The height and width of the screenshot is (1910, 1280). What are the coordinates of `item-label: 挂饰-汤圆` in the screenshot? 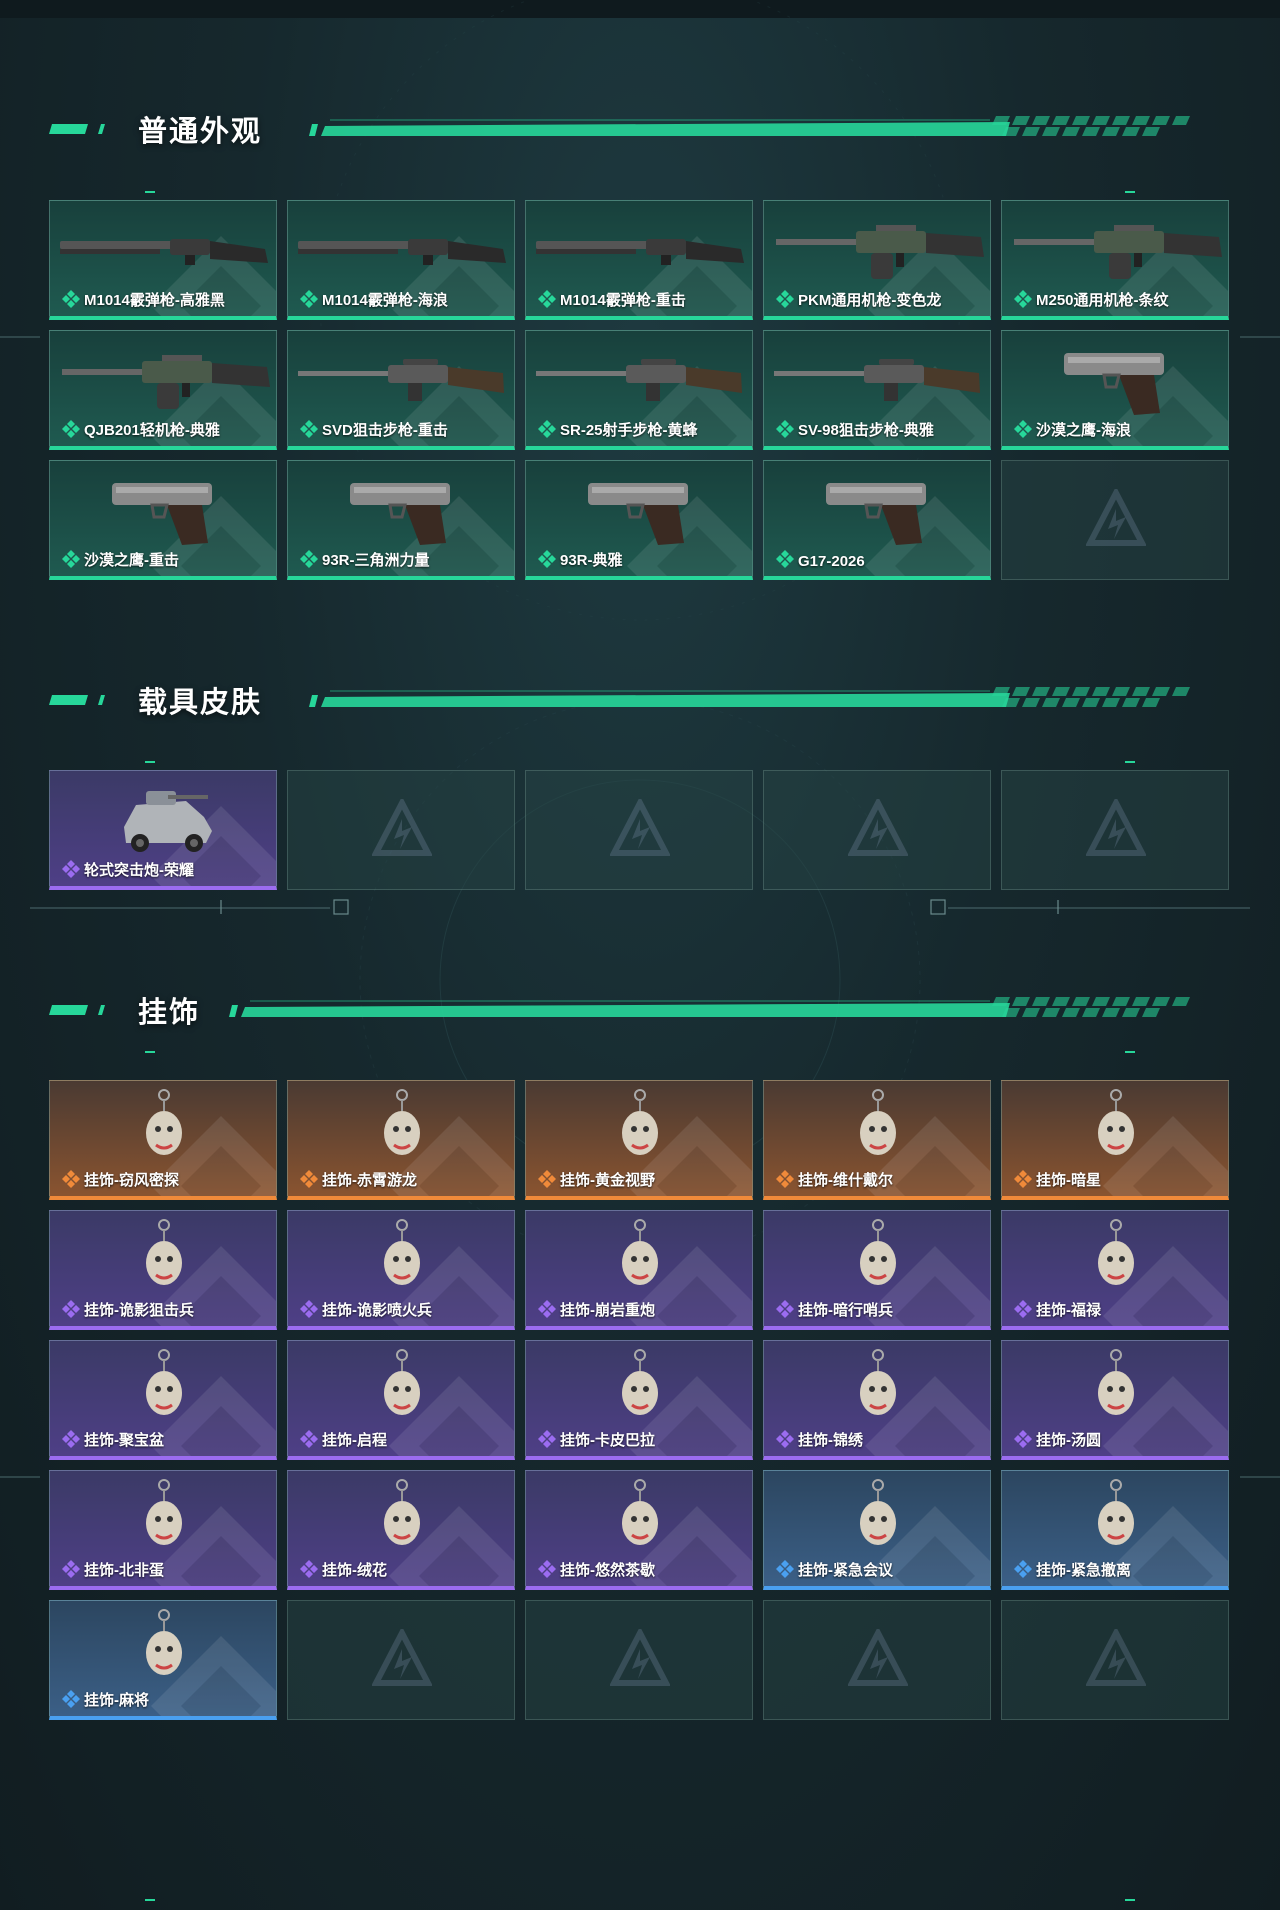 It's located at (1068, 1440).